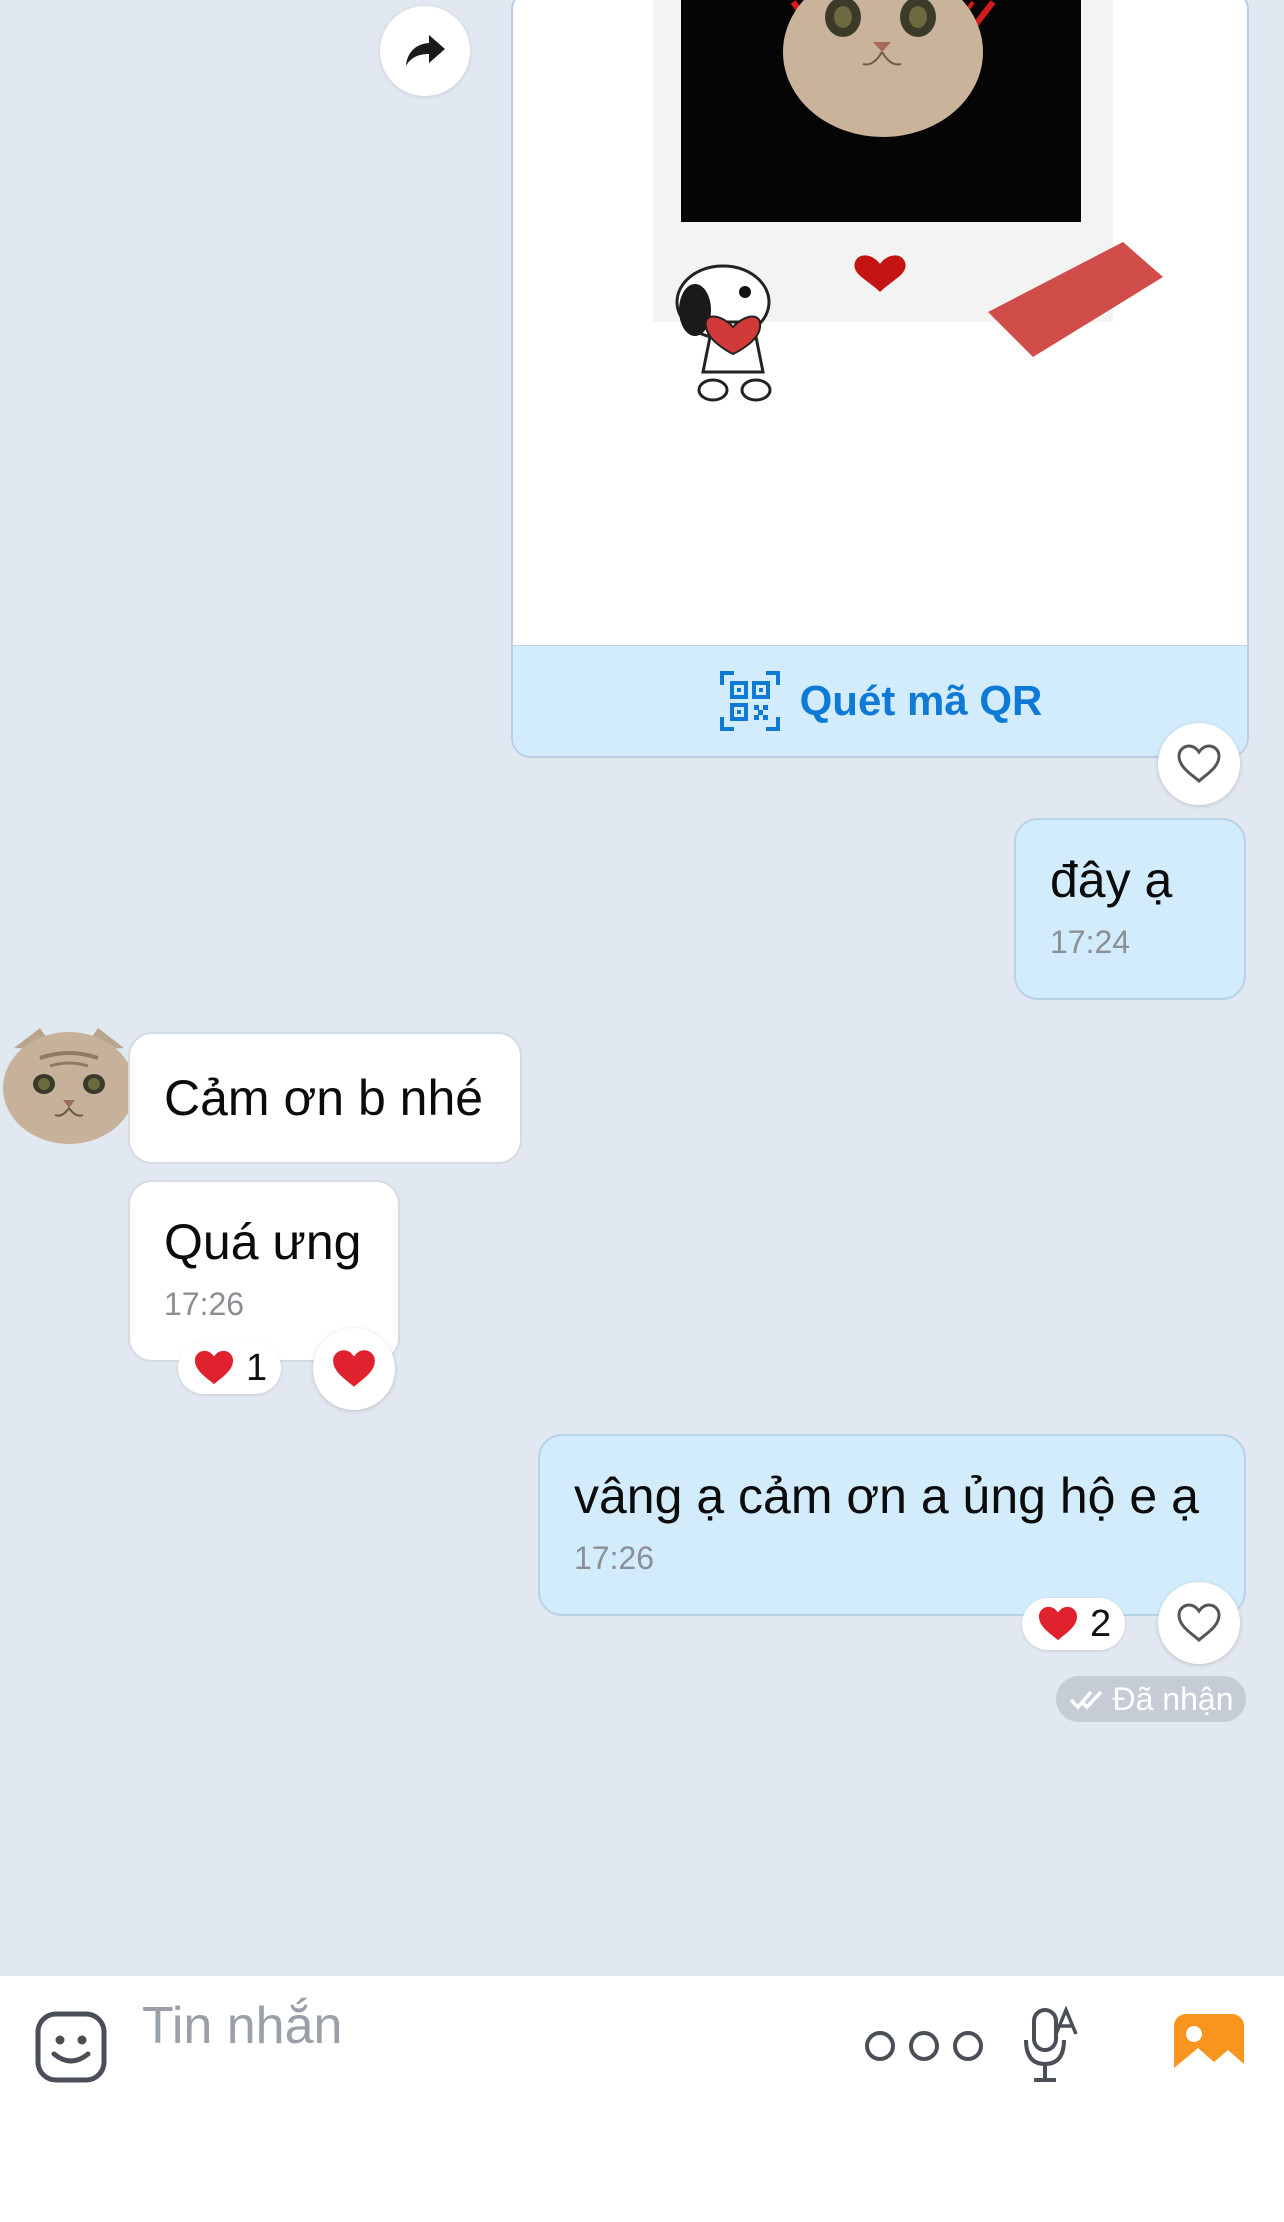  What do you see at coordinates (1111, 880) in the screenshot?
I see `message-text: đây ạ` at bounding box center [1111, 880].